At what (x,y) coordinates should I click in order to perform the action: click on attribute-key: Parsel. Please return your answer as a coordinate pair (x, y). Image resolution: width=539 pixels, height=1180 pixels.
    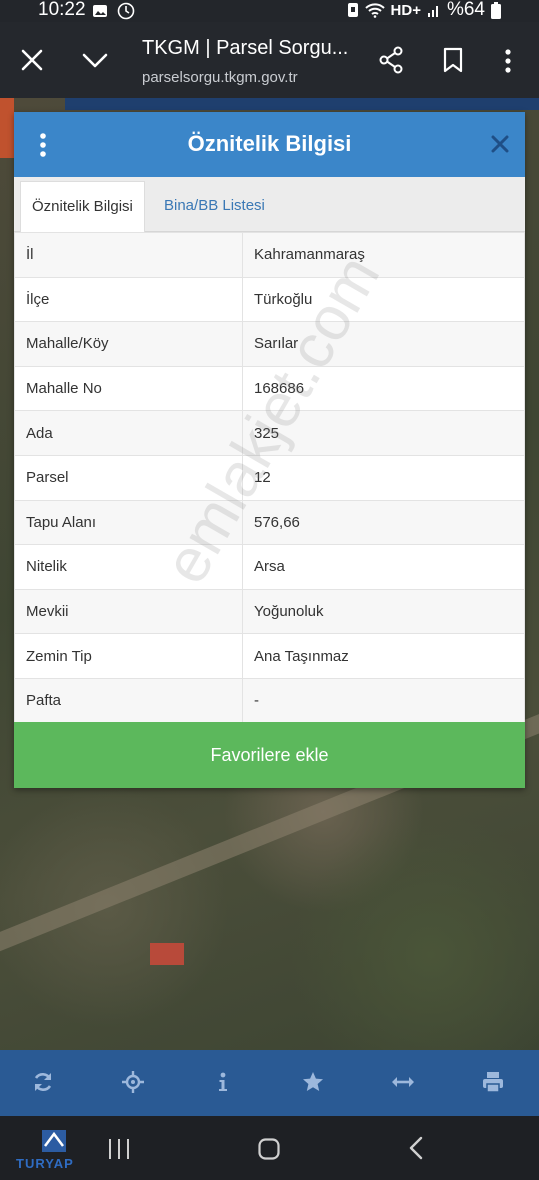
    Looking at the image, I should click on (128, 477).